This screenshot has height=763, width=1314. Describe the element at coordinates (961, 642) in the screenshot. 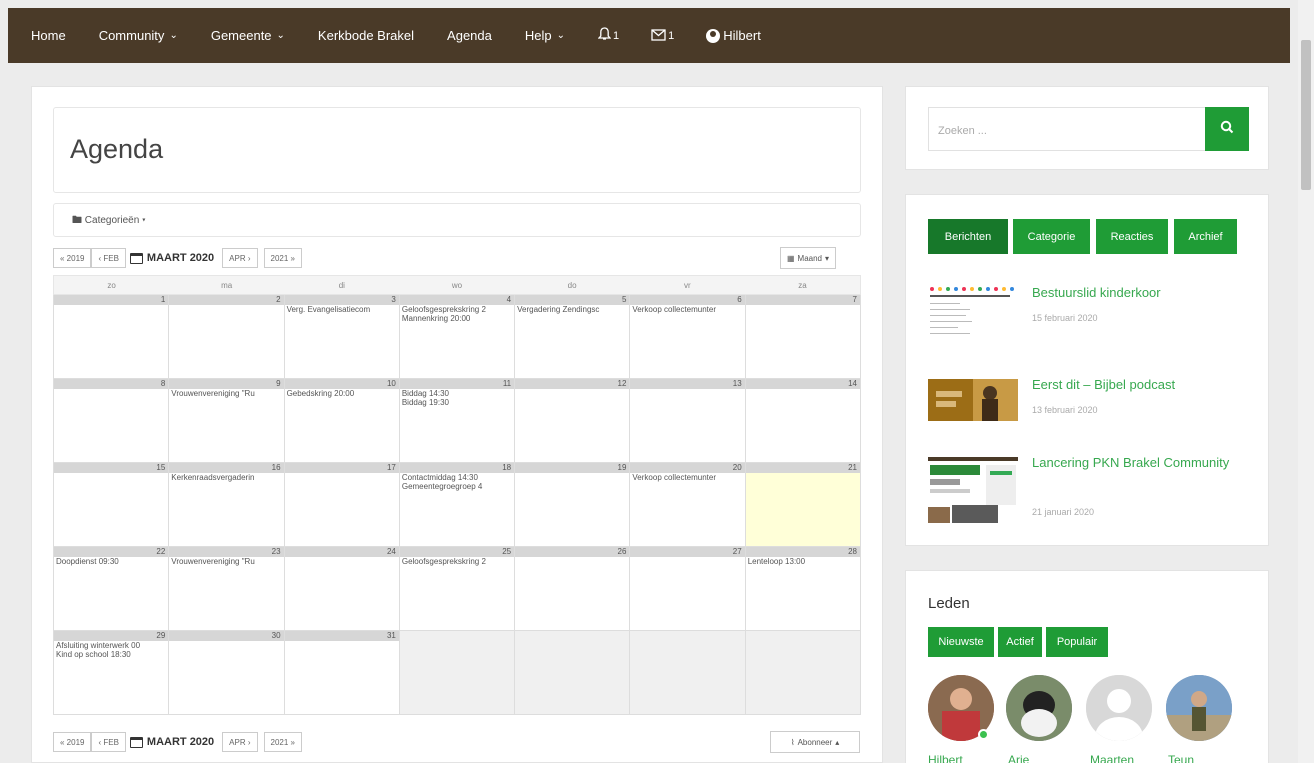

I see `tab-nieuwste: Nieuwste` at that location.